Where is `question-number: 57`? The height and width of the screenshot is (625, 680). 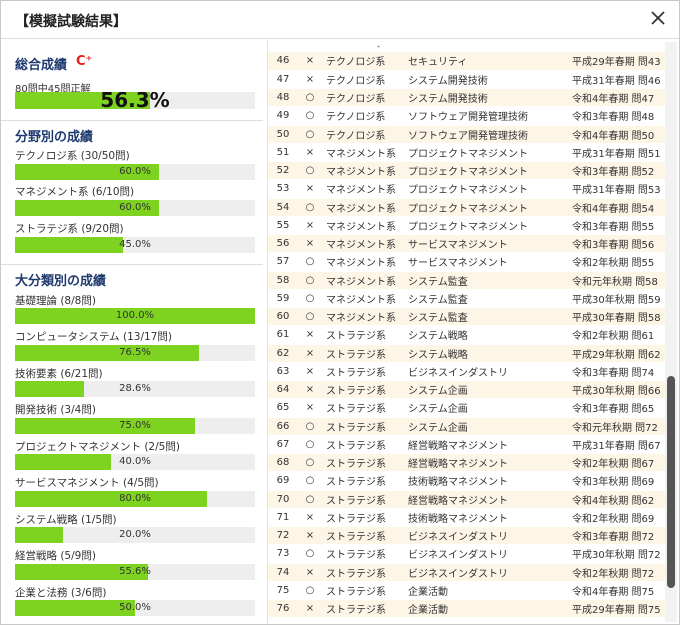 question-number: 57 is located at coordinates (283, 262).